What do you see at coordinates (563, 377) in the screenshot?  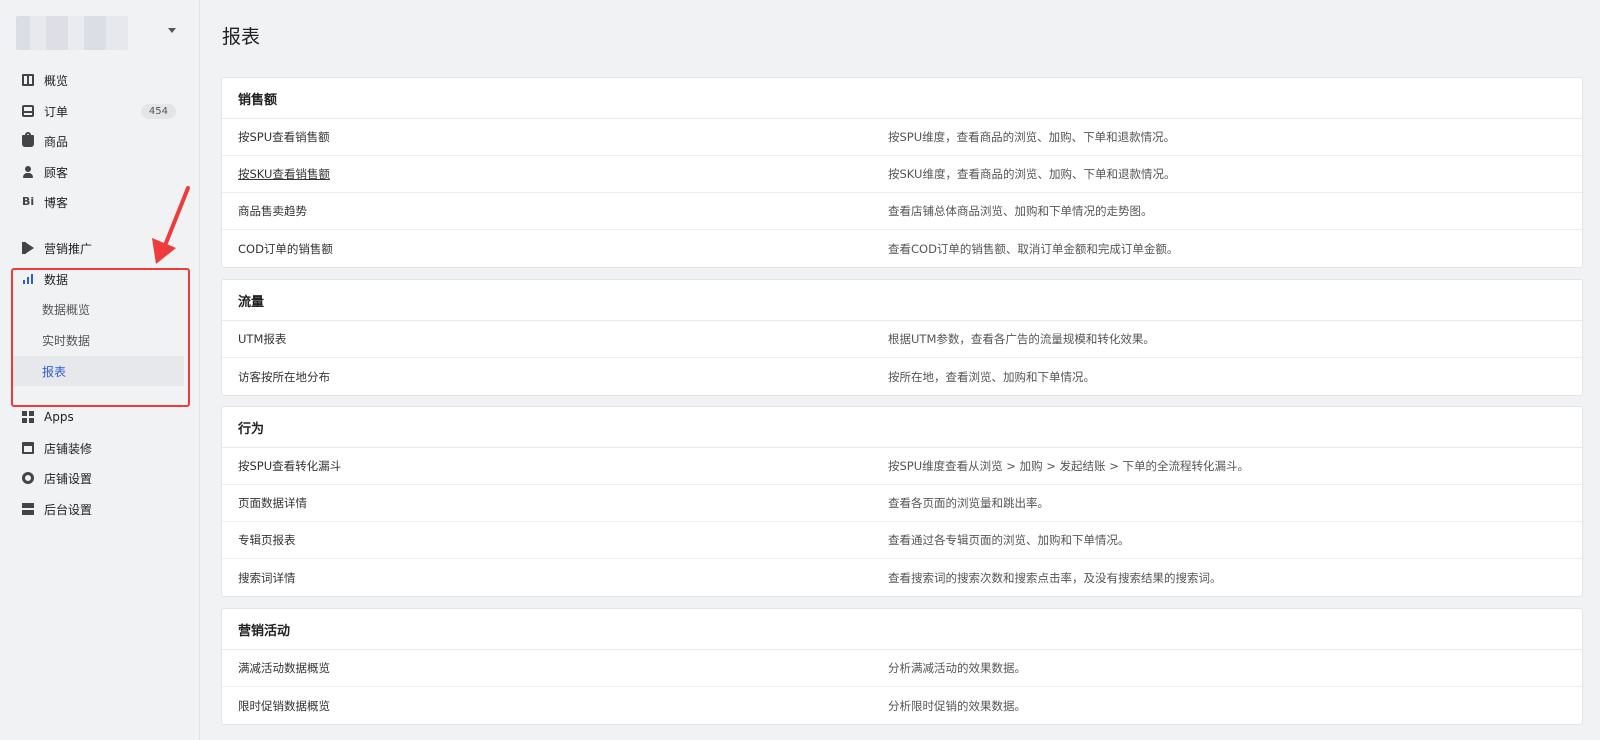 I see `report-name: 访客按所在地分布` at bounding box center [563, 377].